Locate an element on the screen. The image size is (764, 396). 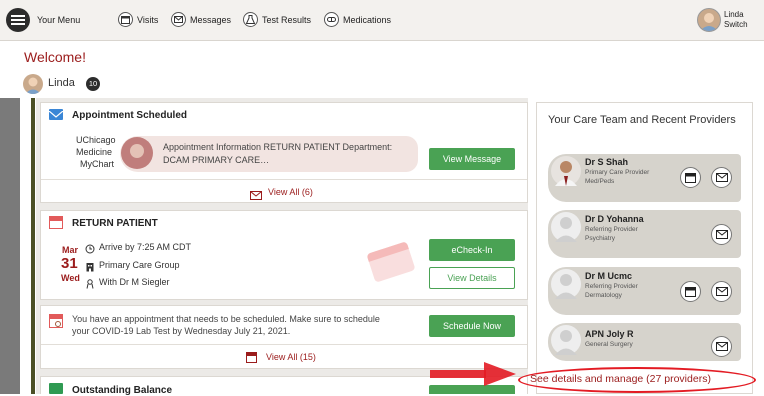
nav-medications: Medications is located at coordinates (367, 20).